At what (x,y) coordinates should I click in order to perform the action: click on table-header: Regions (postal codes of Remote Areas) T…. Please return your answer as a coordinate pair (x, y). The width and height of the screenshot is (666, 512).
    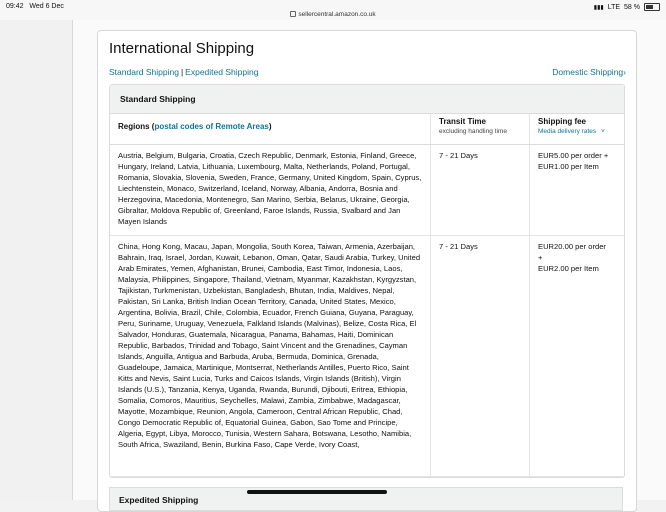
    Looking at the image, I should click on (367, 129).